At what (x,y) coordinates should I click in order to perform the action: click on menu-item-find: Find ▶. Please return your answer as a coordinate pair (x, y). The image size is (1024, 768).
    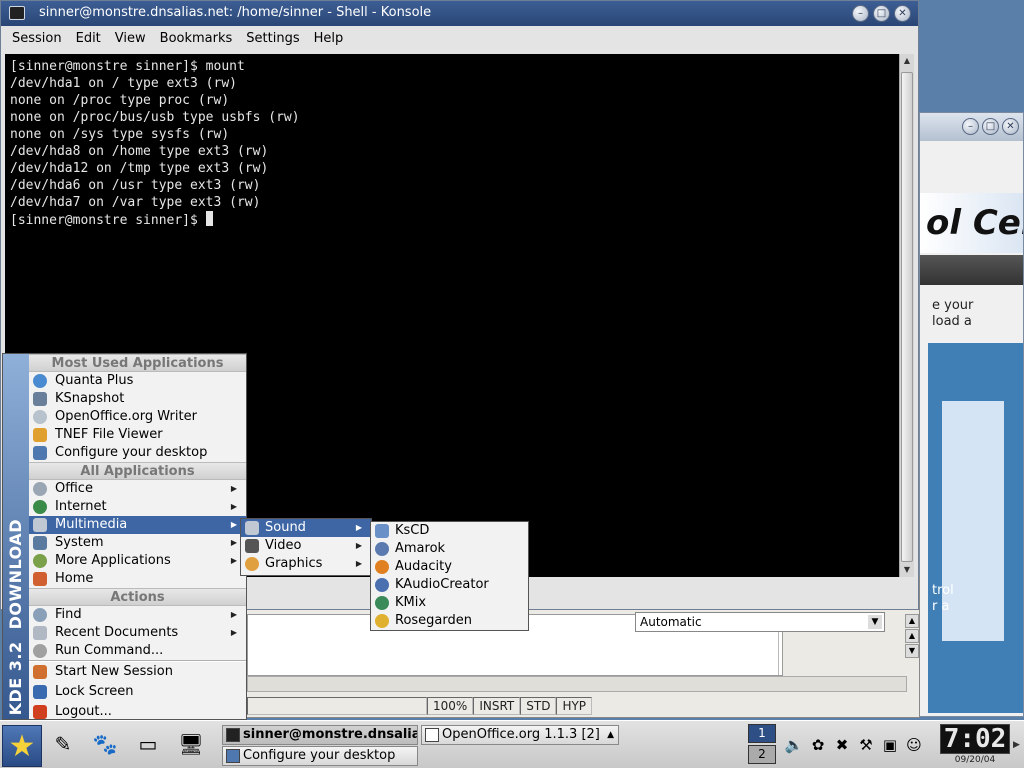
    Looking at the image, I should click on (137, 615).